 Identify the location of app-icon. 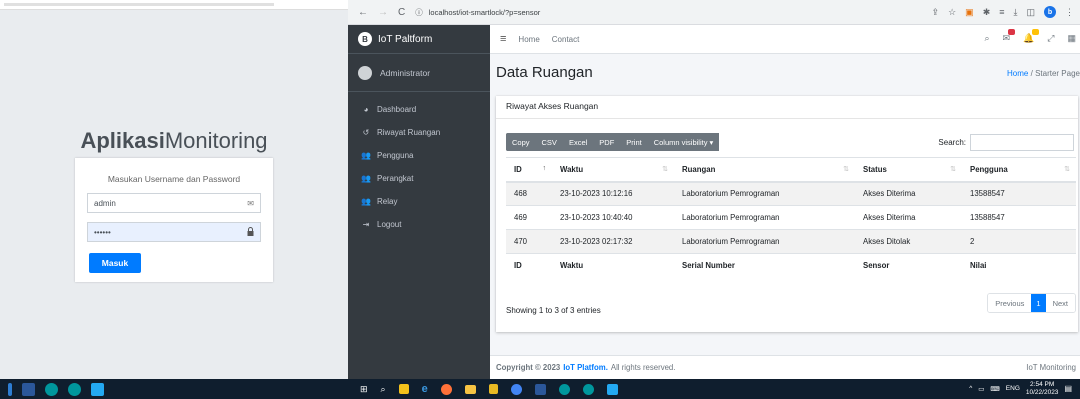
(493, 389).